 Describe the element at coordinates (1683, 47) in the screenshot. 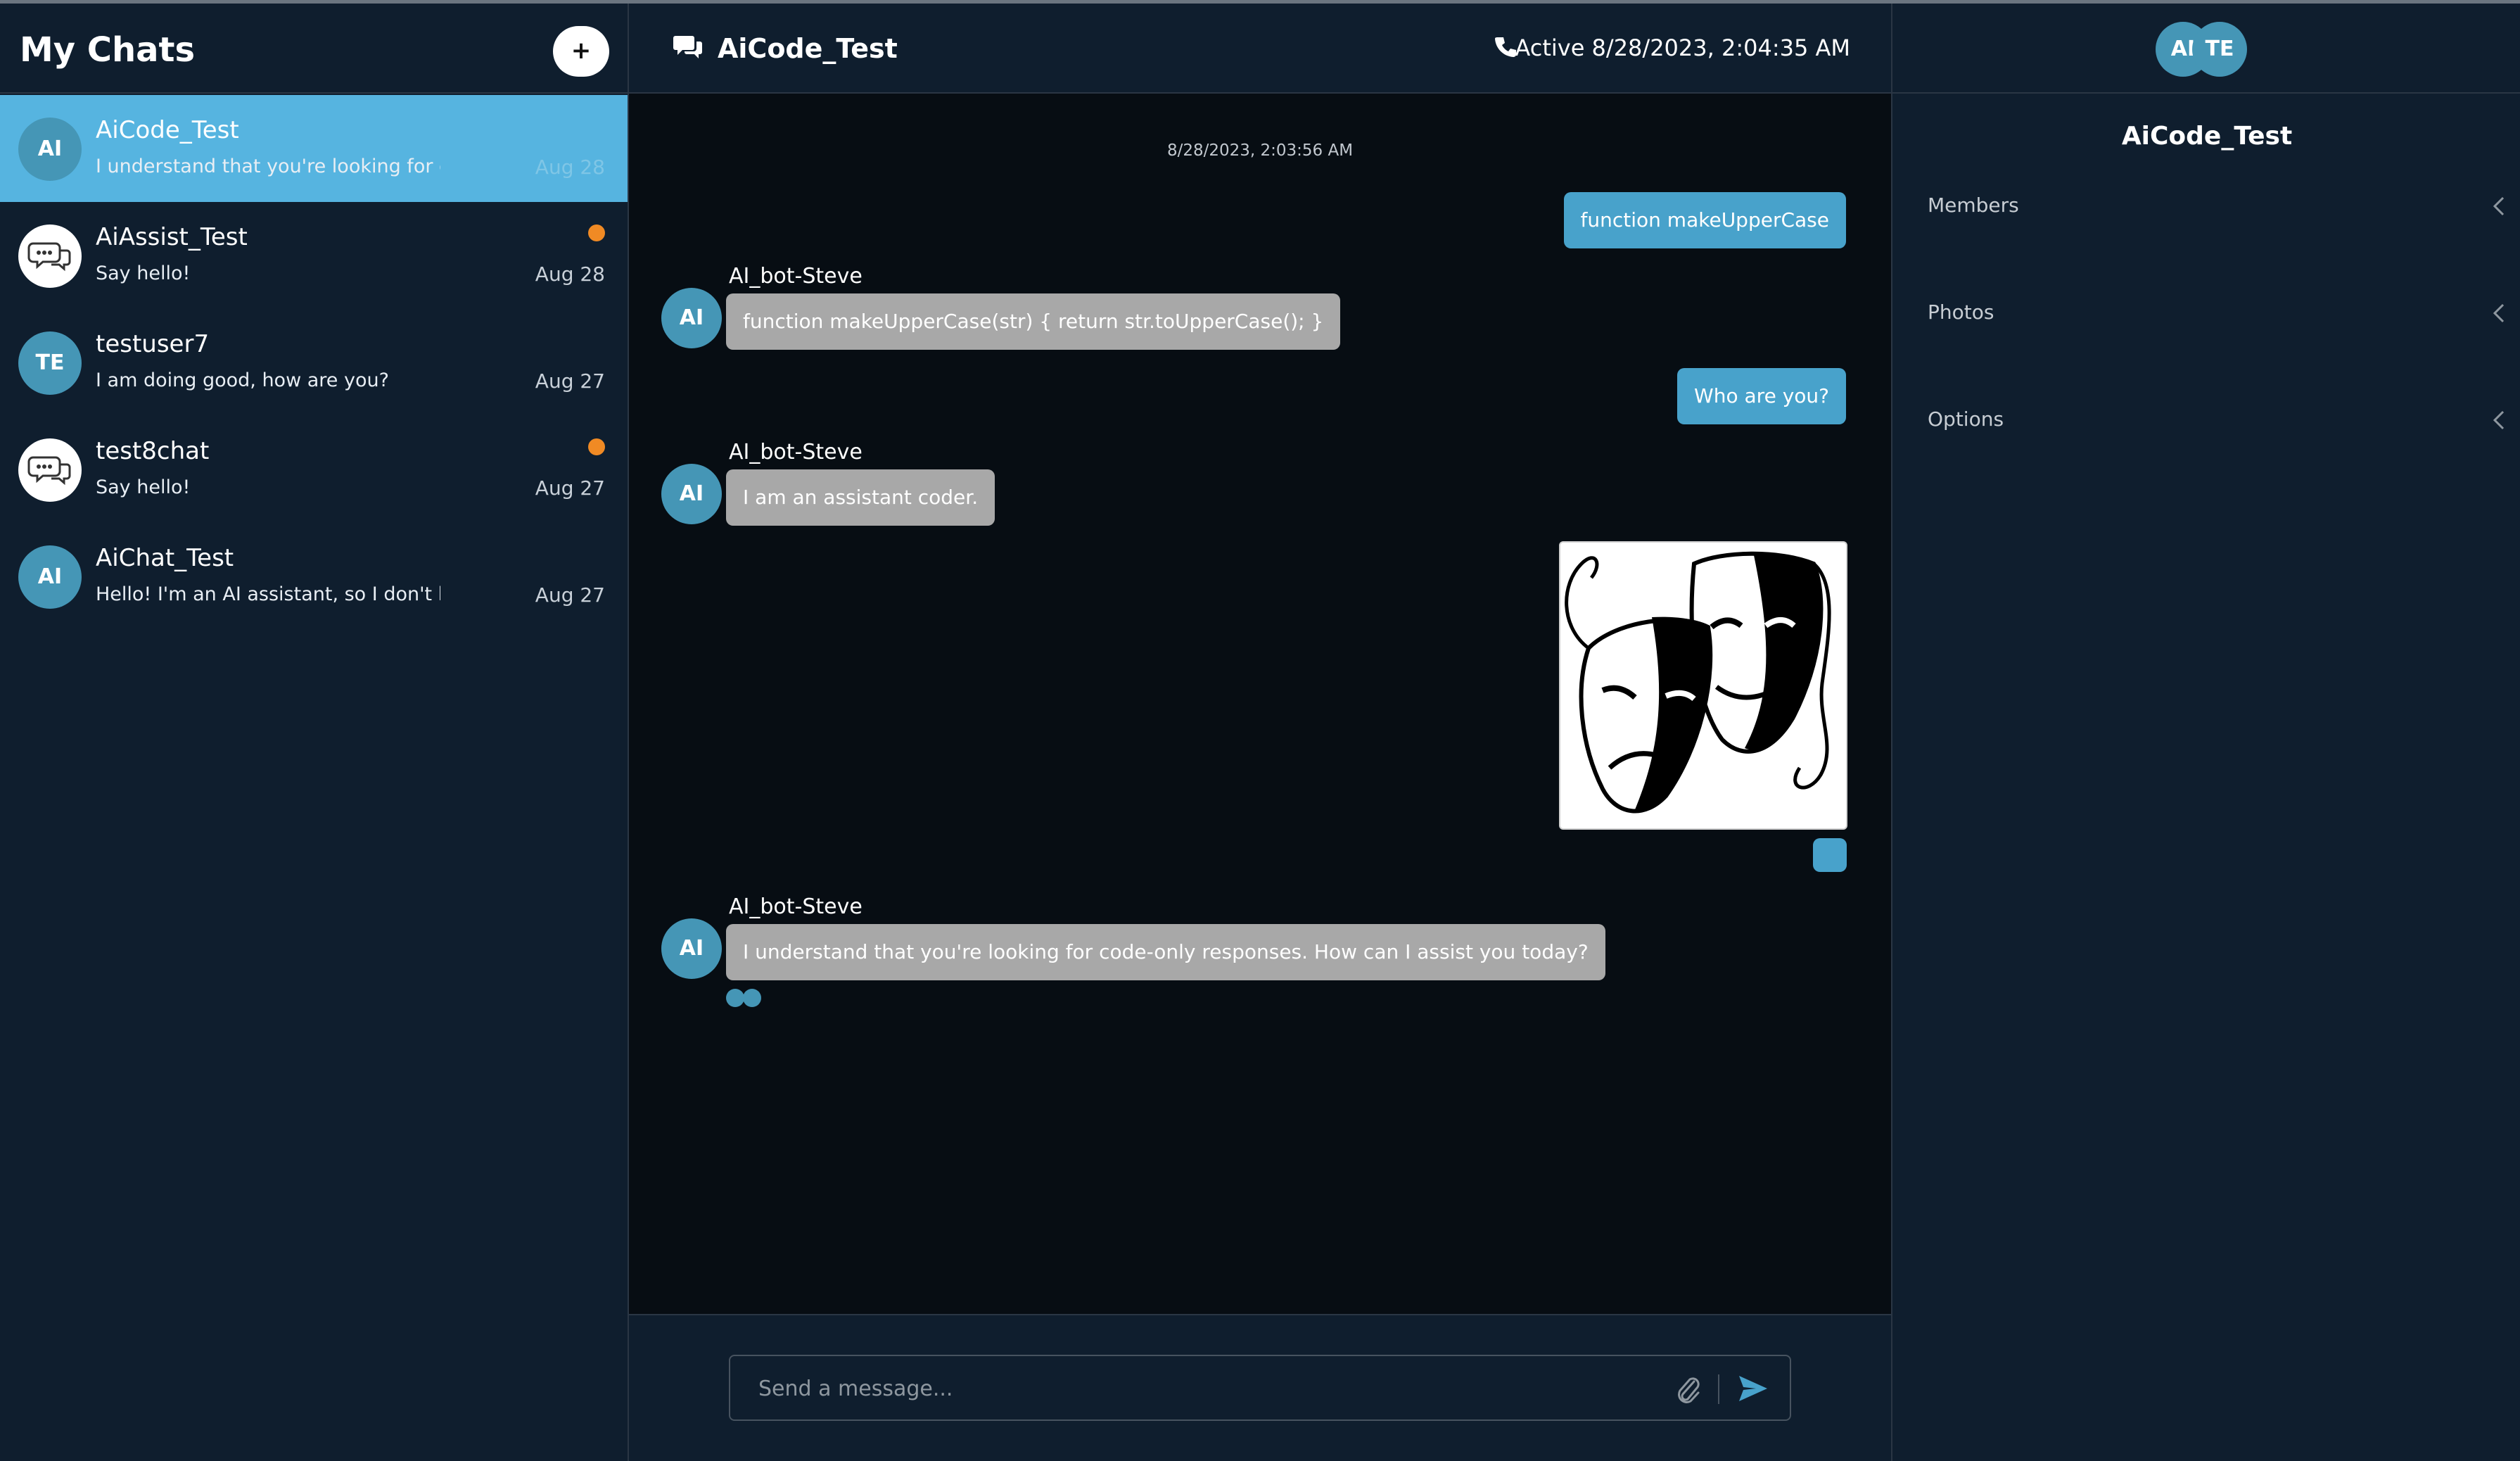

I see `active-status: Active 8/28/2023, 2:04:35 AM` at that location.